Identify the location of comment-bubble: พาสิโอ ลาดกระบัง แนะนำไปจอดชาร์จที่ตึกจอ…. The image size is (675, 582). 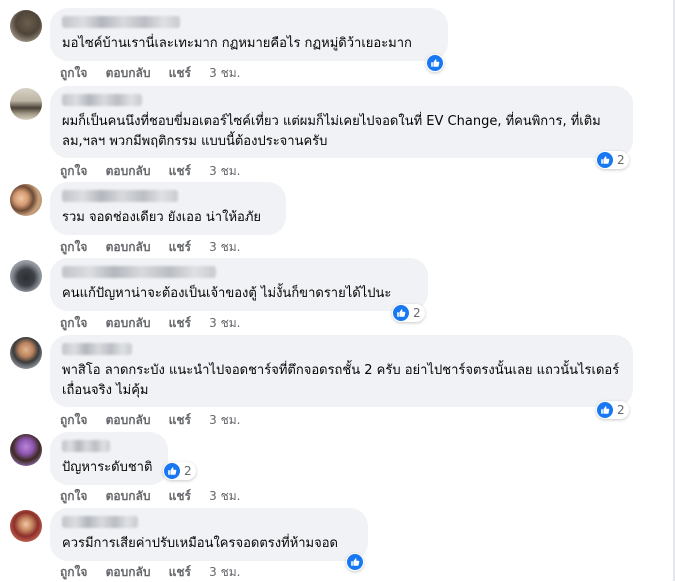
(341, 371).